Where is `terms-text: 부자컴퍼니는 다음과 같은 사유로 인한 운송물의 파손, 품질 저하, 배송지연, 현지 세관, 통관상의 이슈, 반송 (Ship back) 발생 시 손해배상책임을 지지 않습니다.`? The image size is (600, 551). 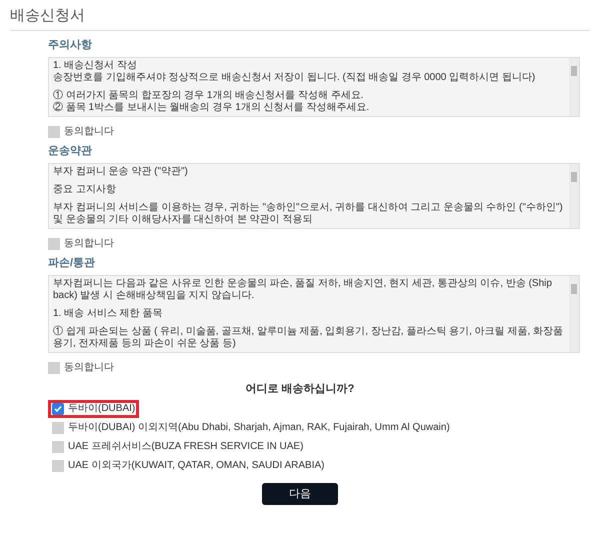 terms-text: 부자컴퍼니는 다음과 같은 사유로 인한 운송물의 파손, 품질 저하, 배송지연, 현지 세관, 통관상의 이슈, 반송 (Ship back) 발생 시 손해배상책임을 지지 않습니다. is located at coordinates (303, 290).